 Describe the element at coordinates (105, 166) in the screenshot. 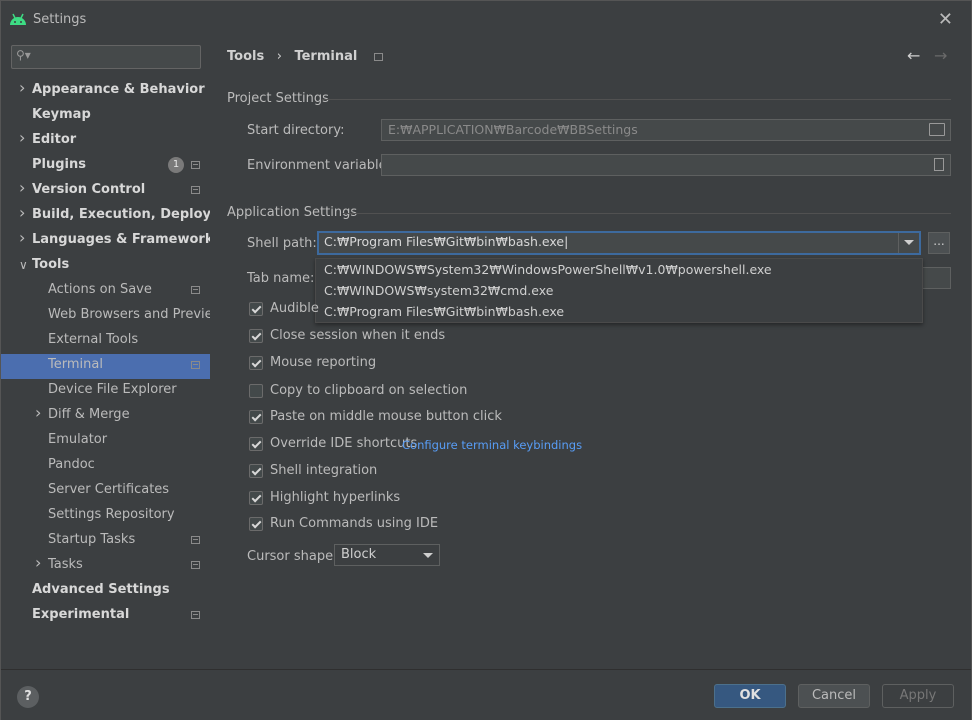

I see `sidebar-item-plugins: Plugins 1` at that location.